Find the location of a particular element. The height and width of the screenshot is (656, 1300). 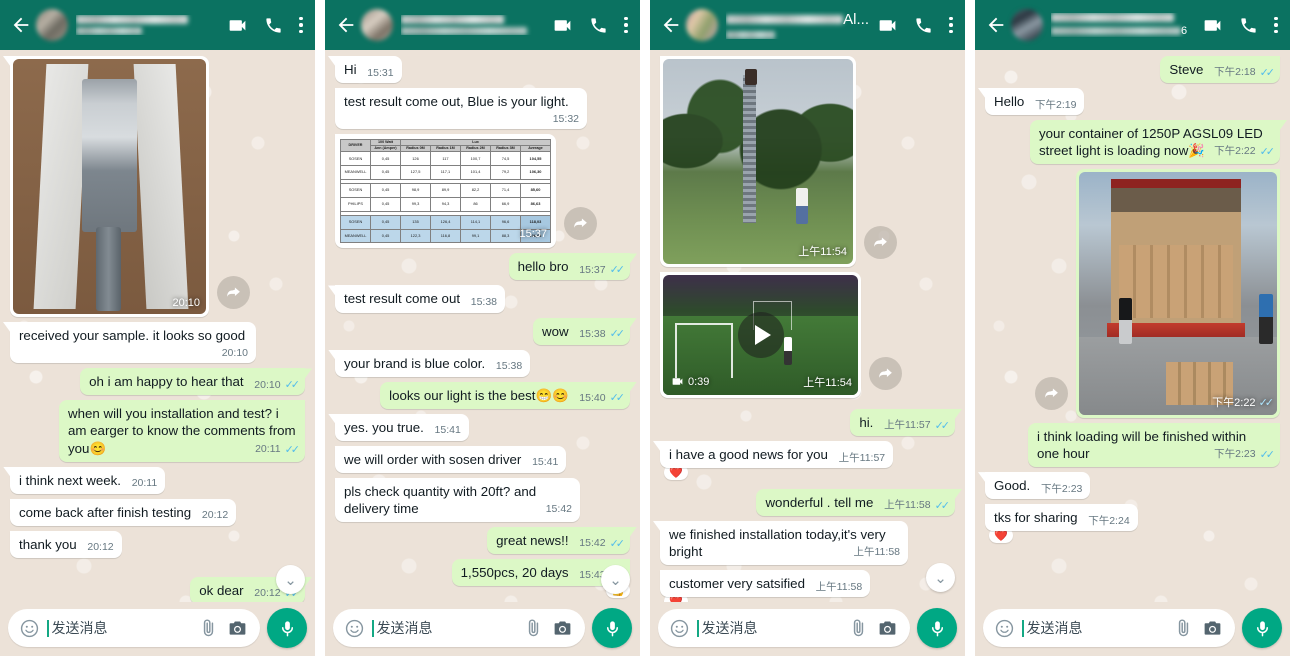

play-button-icon is located at coordinates (760, 335).